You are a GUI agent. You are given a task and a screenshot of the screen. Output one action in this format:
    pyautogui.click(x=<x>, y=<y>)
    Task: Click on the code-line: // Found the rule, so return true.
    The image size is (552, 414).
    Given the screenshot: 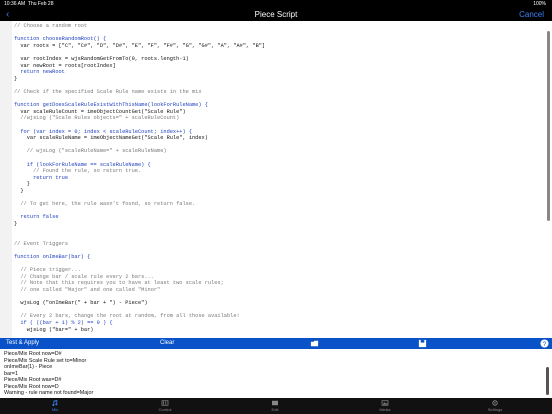 What is the action you would take?
    pyautogui.click(x=78, y=171)
    